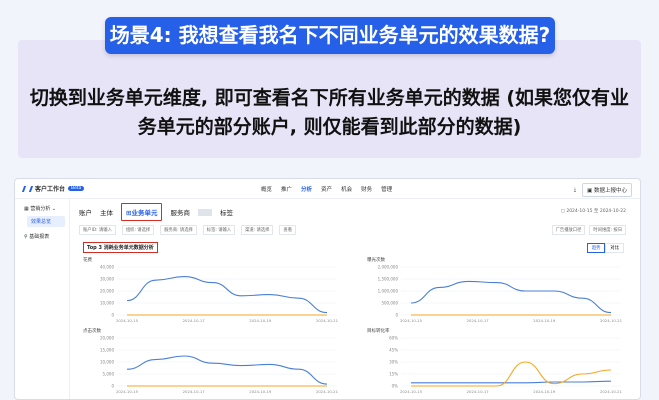 Image resolution: width=659 pixels, height=400 pixels. What do you see at coordinates (257, 230) in the screenshot?
I see `filter-channel: 渠道: 请选择` at bounding box center [257, 230].